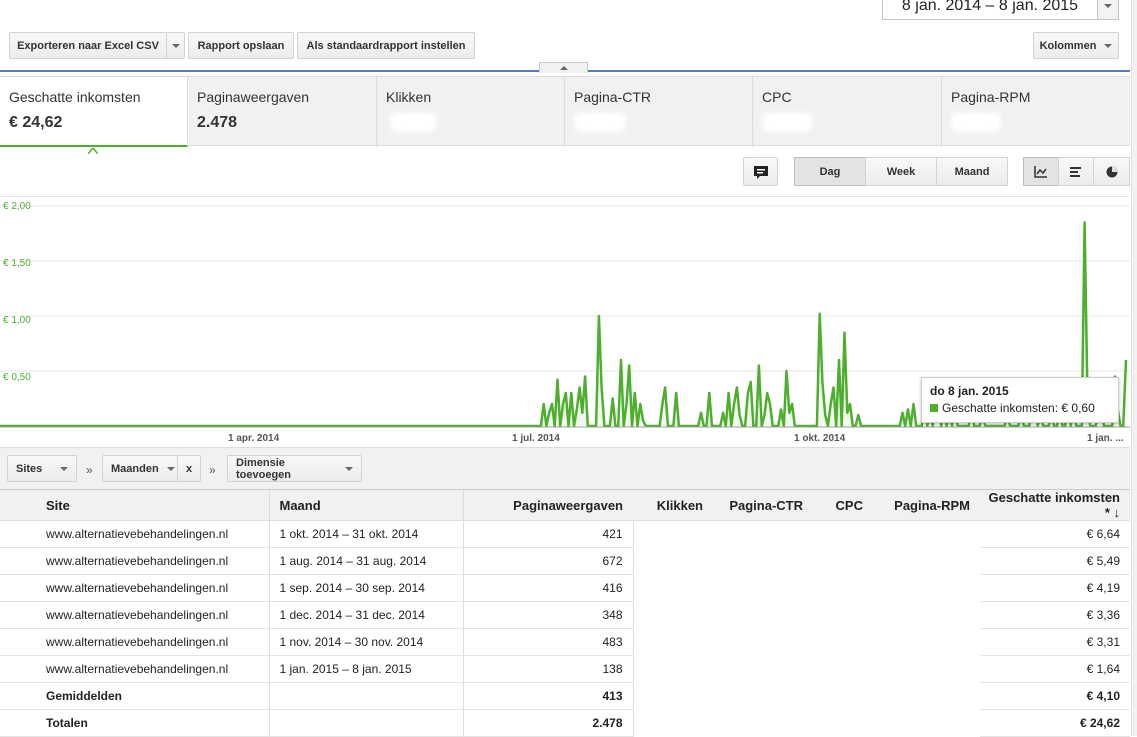  I want to click on averages-pageviews: 413, so click(548, 696).